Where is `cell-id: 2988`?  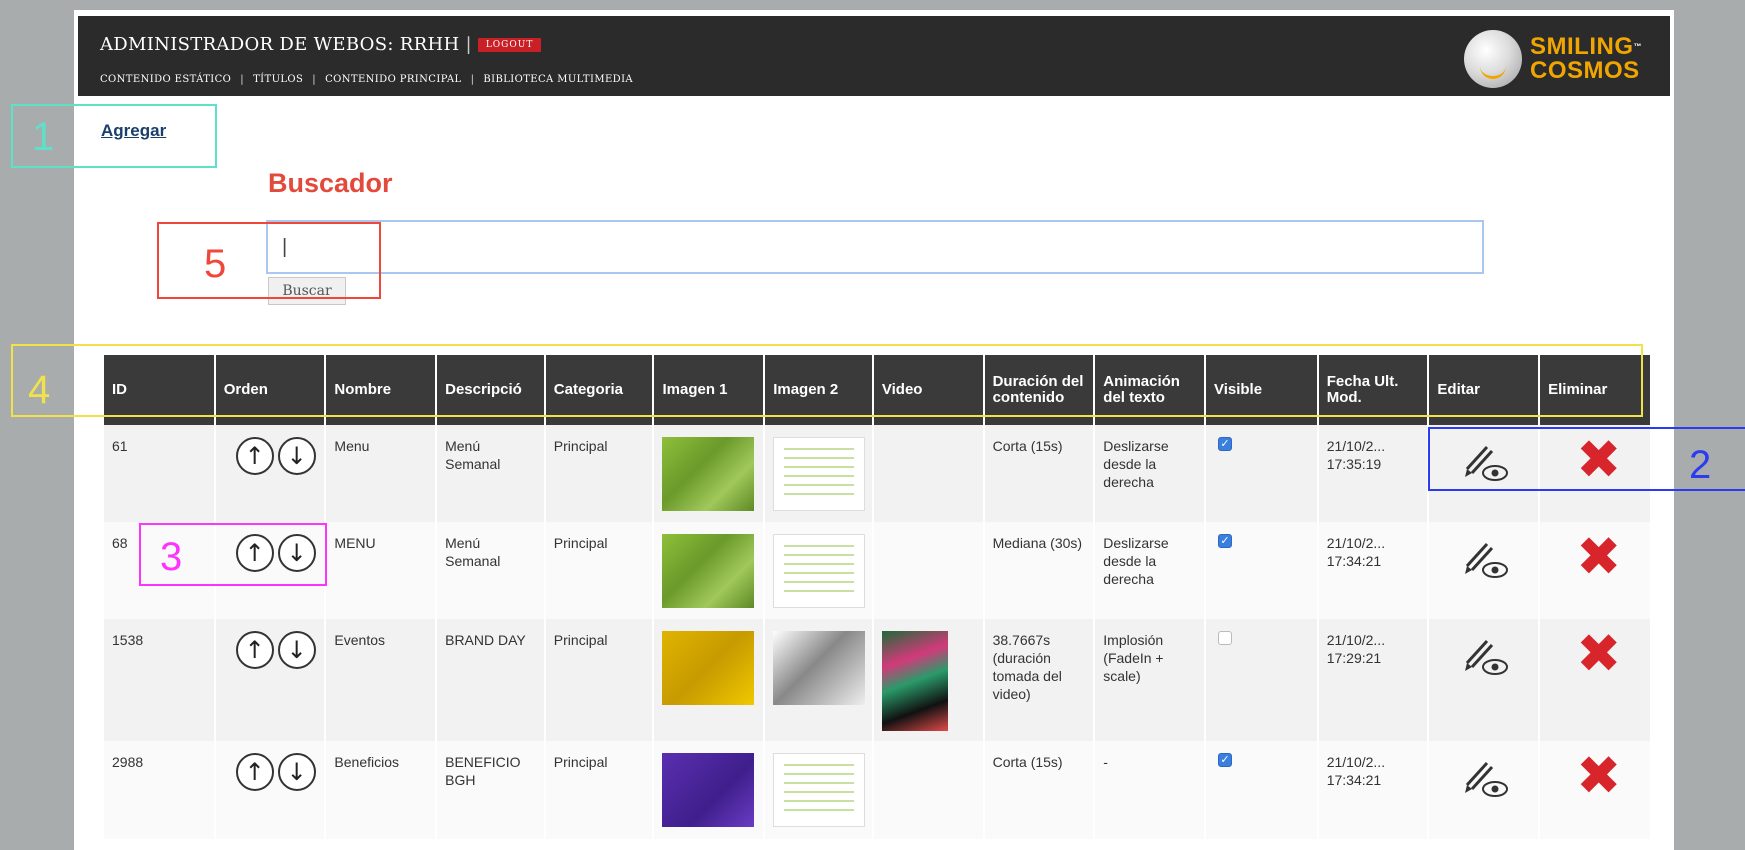
cell-id: 2988 is located at coordinates (160, 790).